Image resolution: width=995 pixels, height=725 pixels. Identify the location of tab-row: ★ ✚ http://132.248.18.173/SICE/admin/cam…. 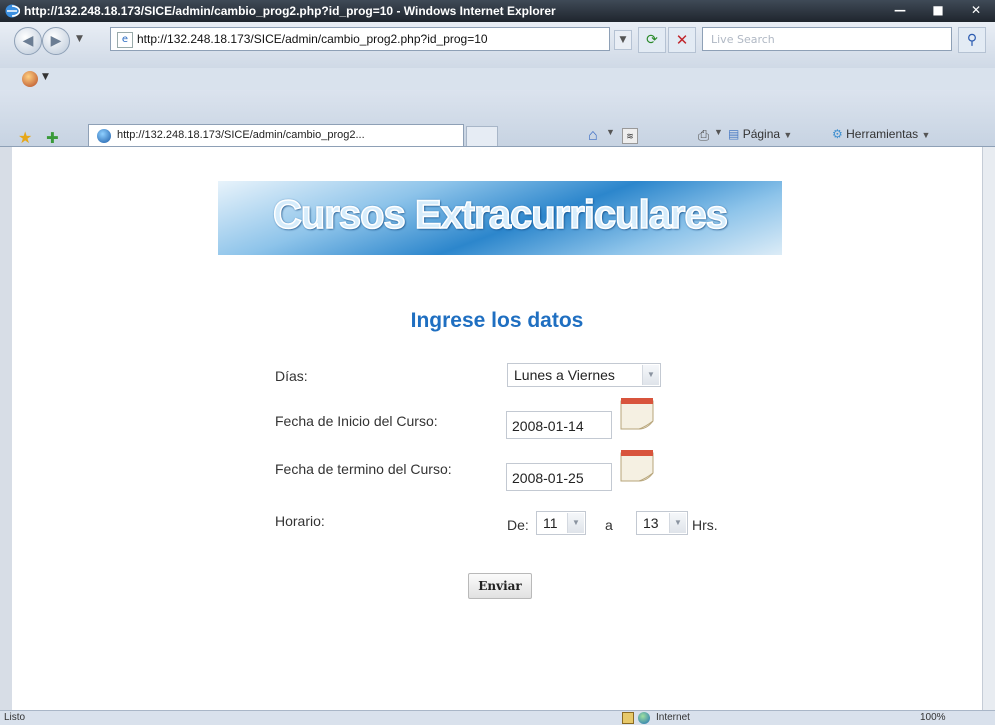
(497, 118).